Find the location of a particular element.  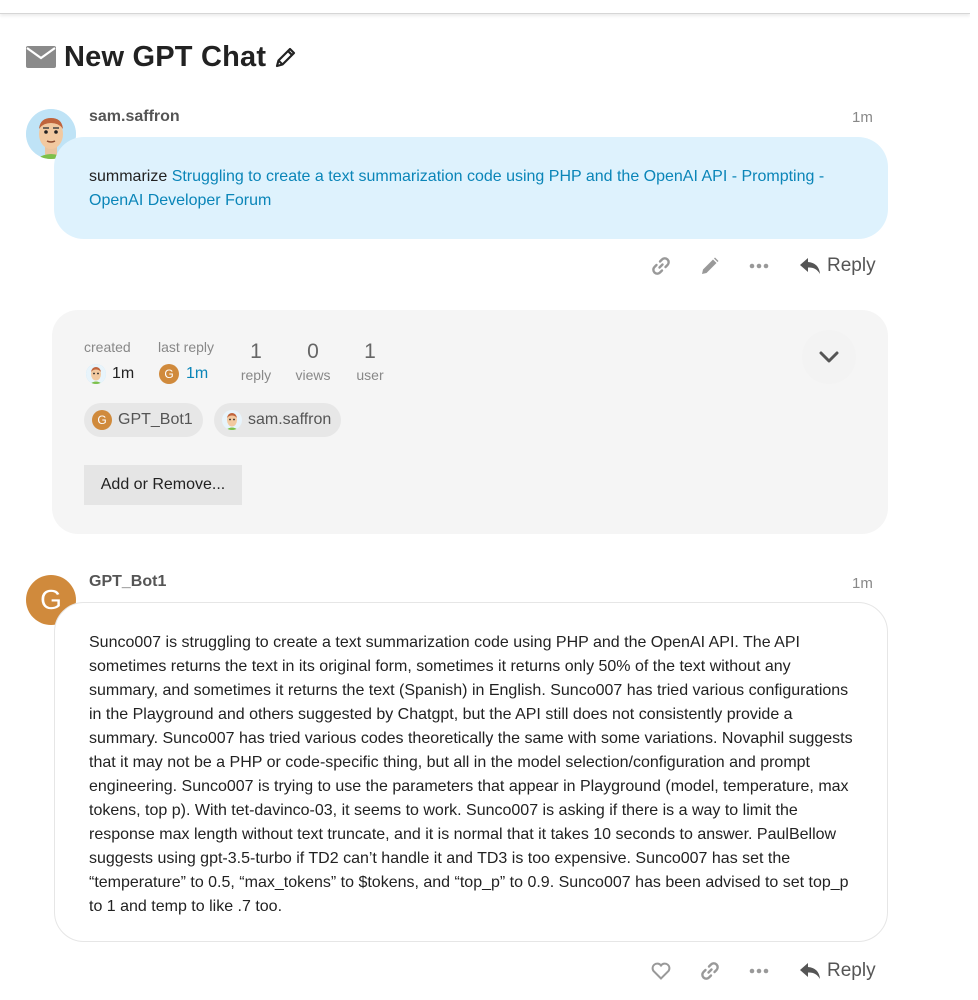

stat-users-value: 1 is located at coordinates (370, 351).